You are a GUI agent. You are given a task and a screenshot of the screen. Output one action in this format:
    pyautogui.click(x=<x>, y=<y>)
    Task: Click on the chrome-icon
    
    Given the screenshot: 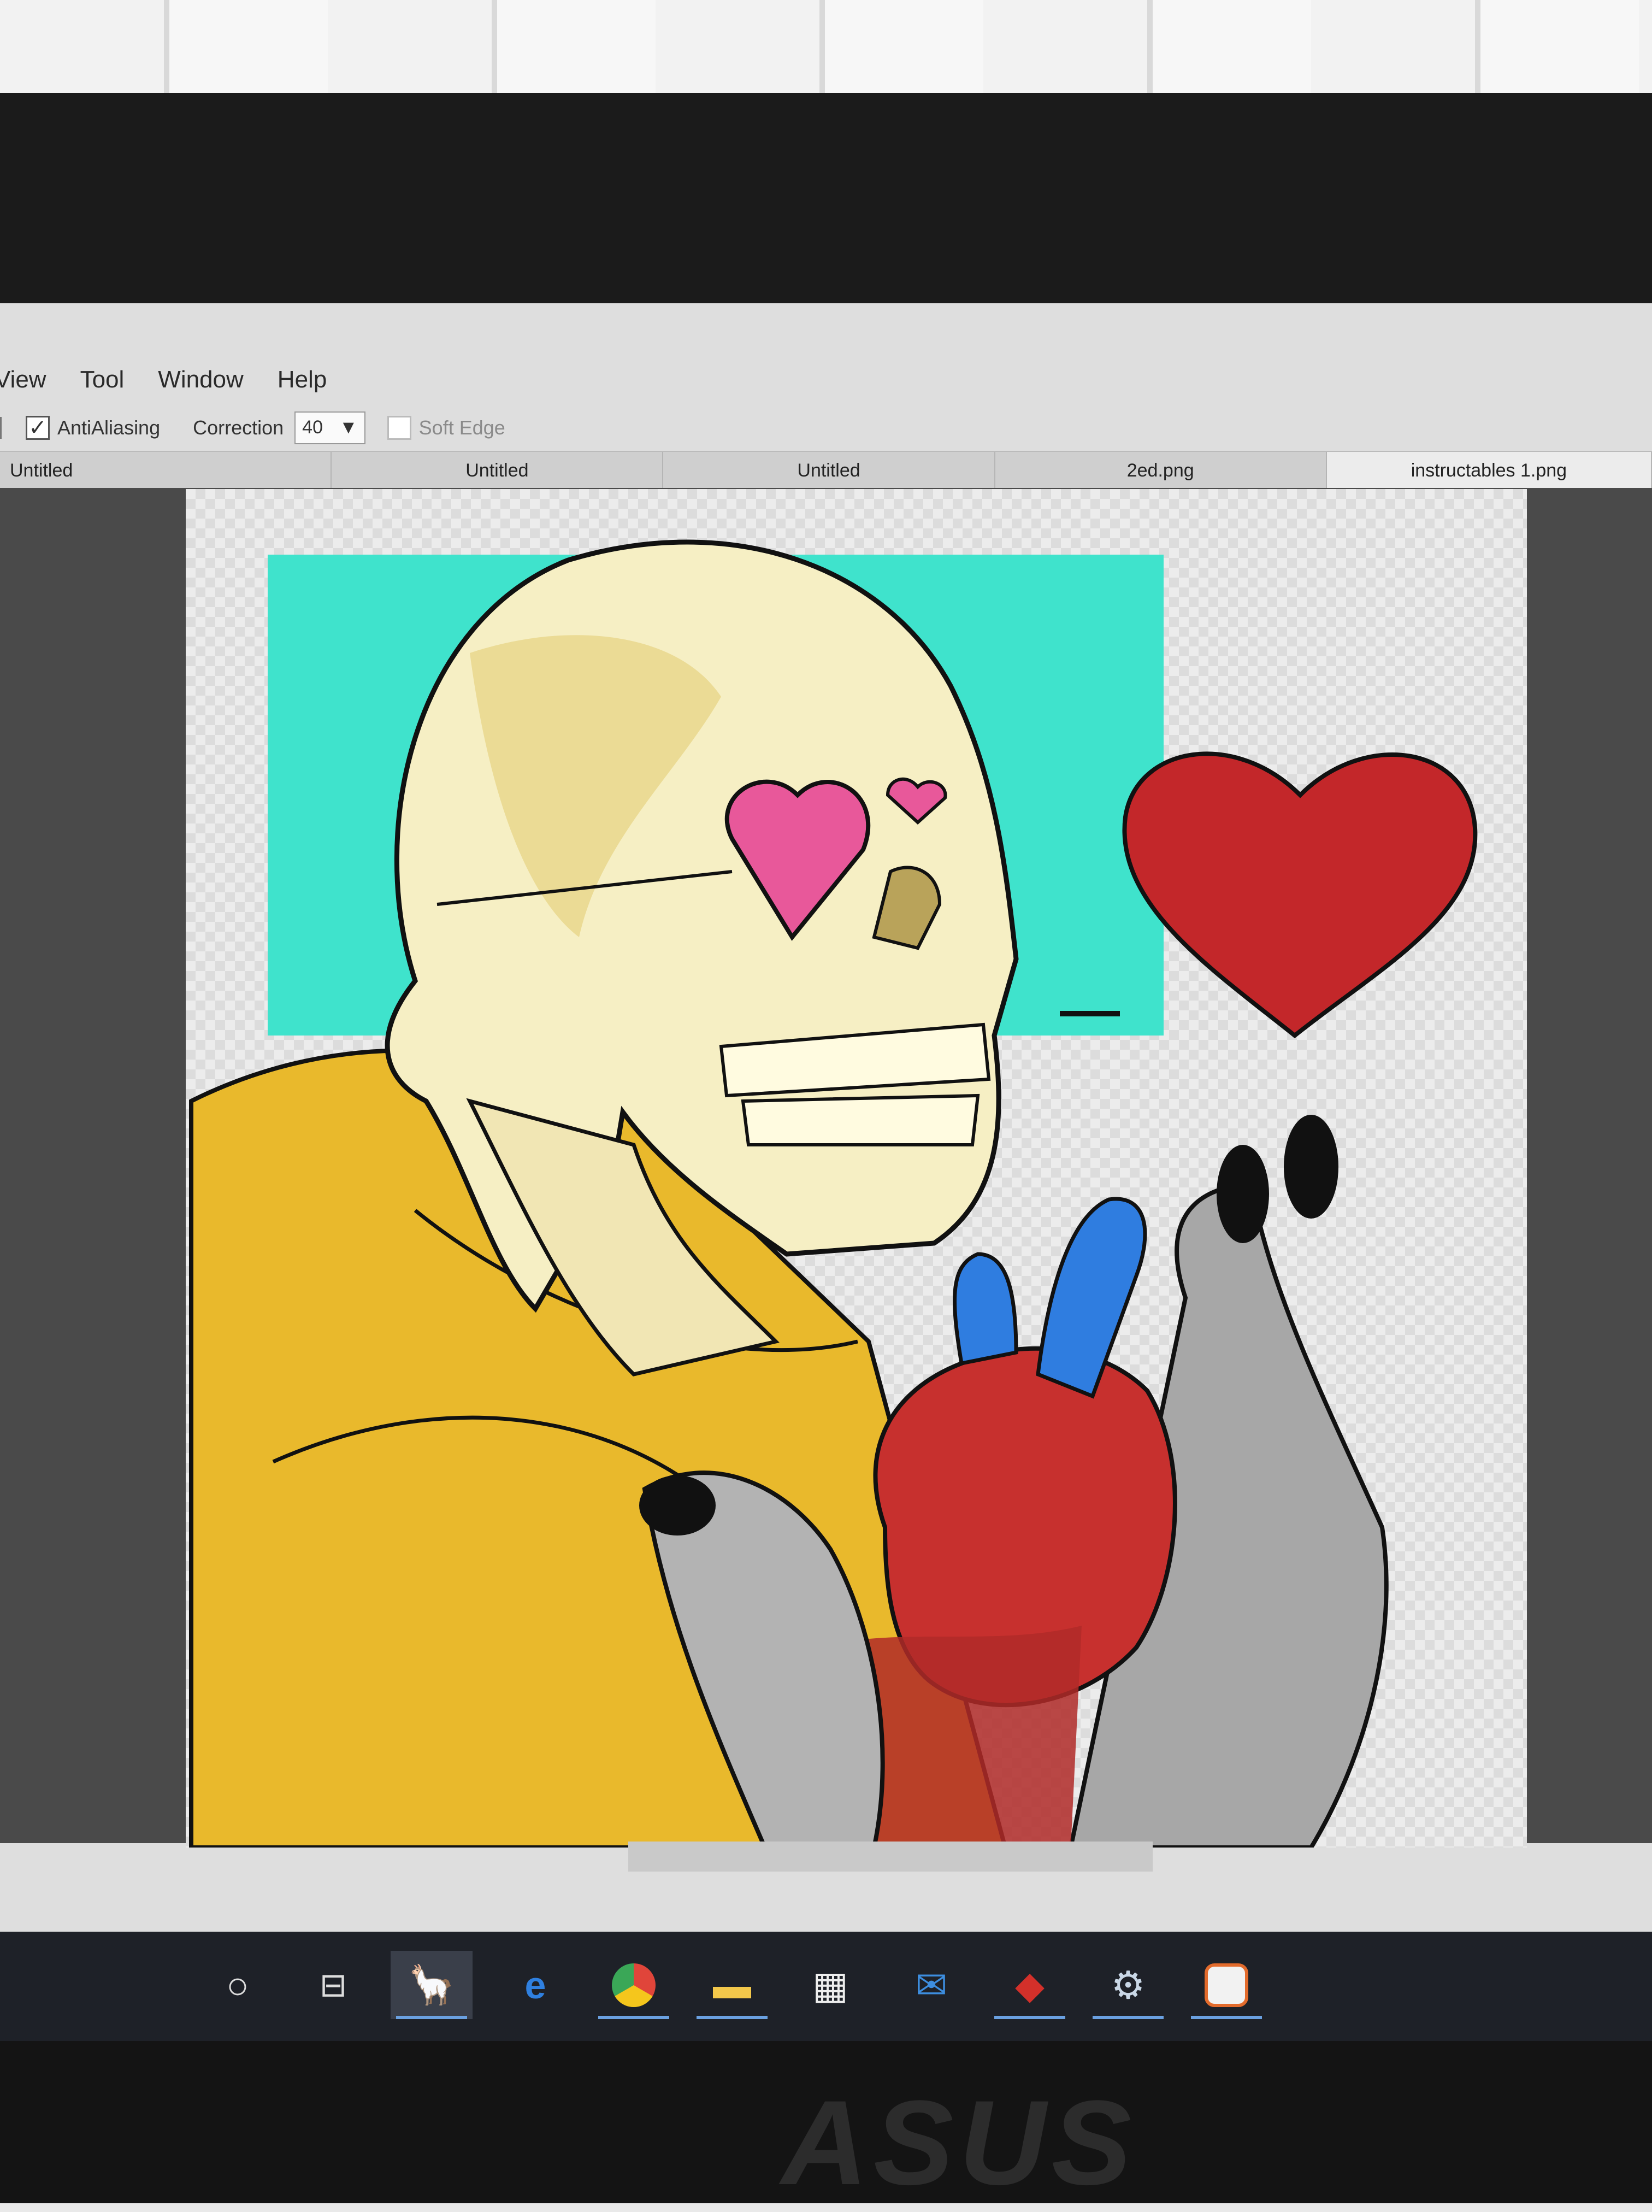 What is the action you would take?
    pyautogui.click(x=634, y=1985)
    